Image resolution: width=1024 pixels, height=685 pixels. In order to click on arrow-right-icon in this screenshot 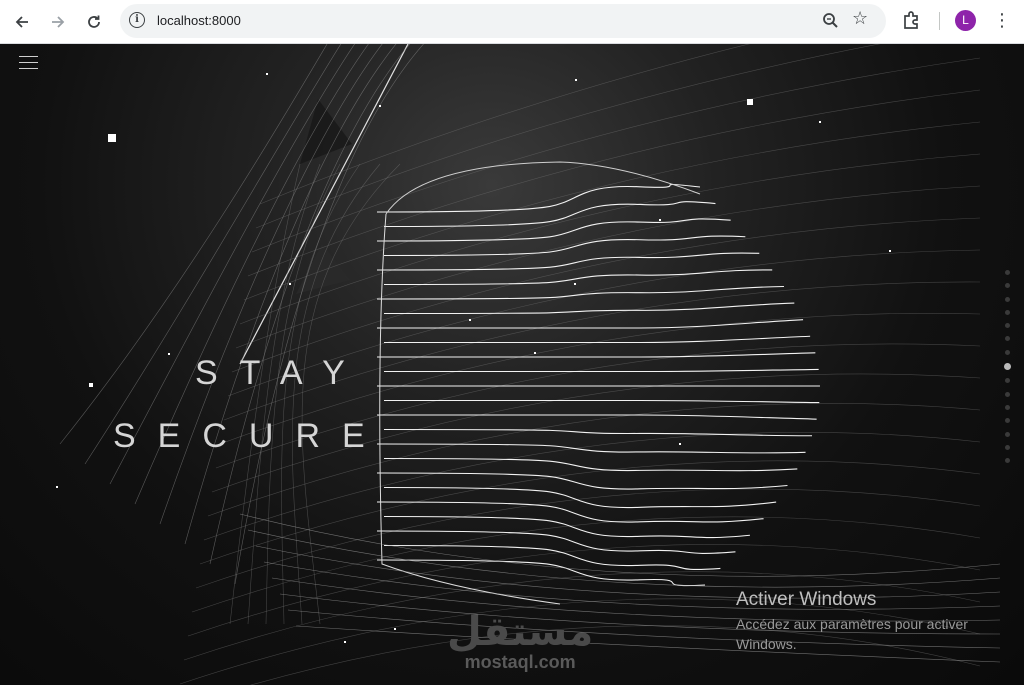, I will do `click(58, 22)`.